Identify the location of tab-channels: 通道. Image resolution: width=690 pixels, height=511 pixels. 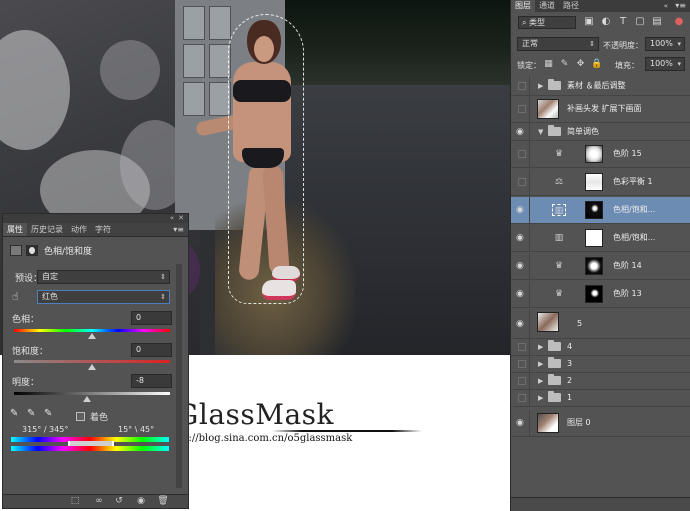
(547, 6).